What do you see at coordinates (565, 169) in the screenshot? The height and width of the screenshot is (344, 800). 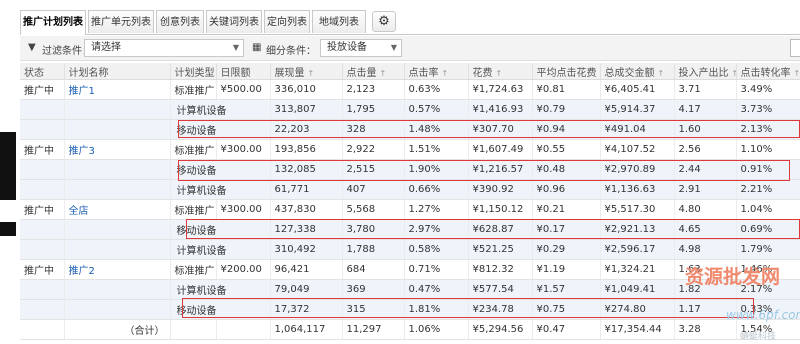 I see `cpc-cell: ¥0.48` at bounding box center [565, 169].